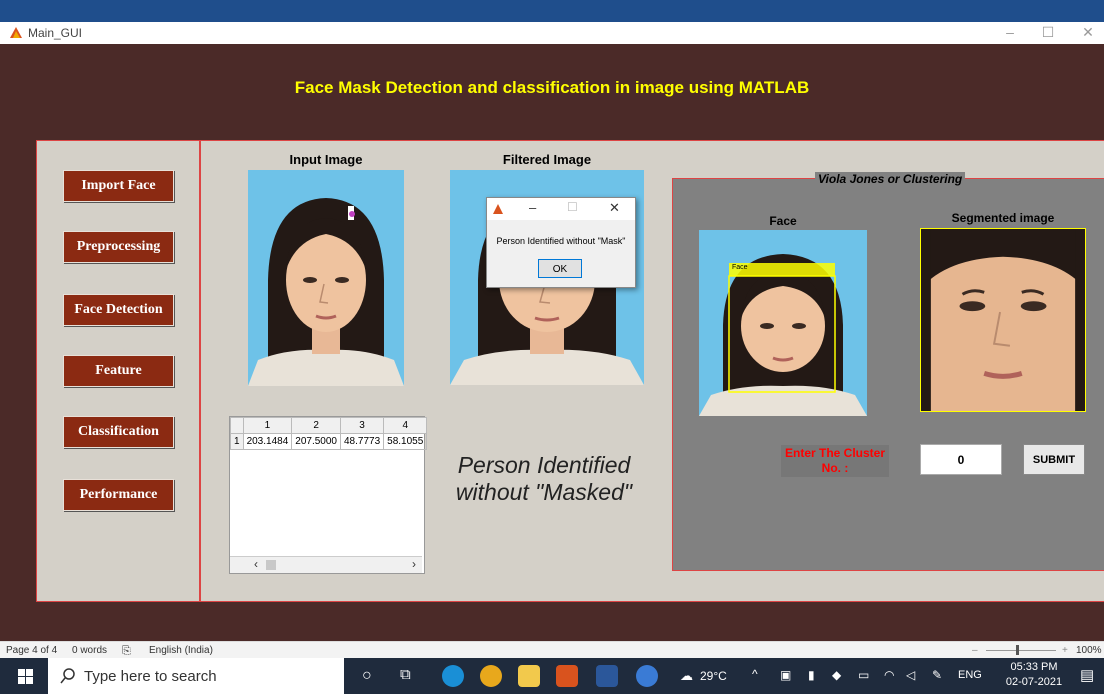 The height and width of the screenshot is (694, 1104). What do you see at coordinates (1017, 650) in the screenshot?
I see `zoom-slider-thumb` at bounding box center [1017, 650].